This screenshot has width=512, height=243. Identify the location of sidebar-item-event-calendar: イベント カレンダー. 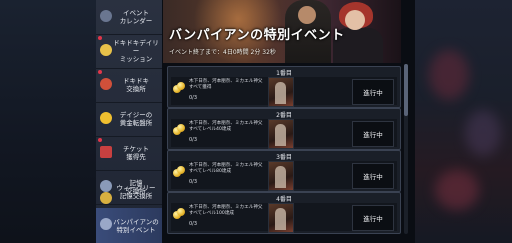
(129, 17).